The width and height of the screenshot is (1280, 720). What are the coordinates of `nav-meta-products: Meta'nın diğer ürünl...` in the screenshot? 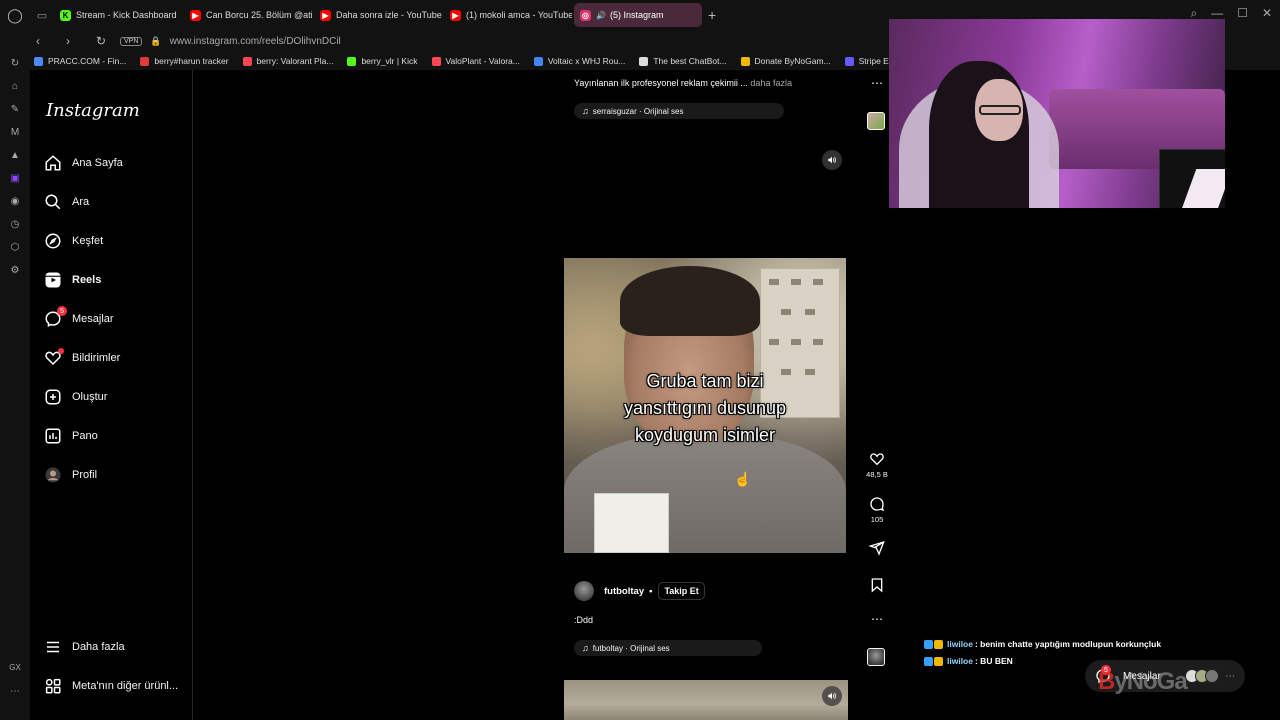 It's located at (111, 686).